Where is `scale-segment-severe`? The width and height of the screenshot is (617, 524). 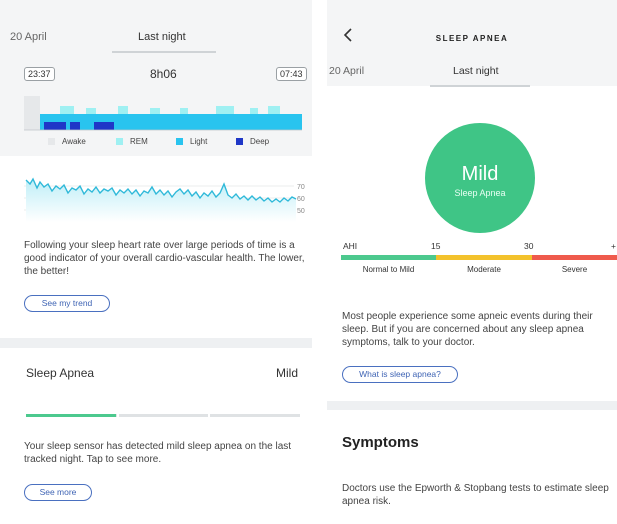
scale-segment-severe is located at coordinates (574, 257).